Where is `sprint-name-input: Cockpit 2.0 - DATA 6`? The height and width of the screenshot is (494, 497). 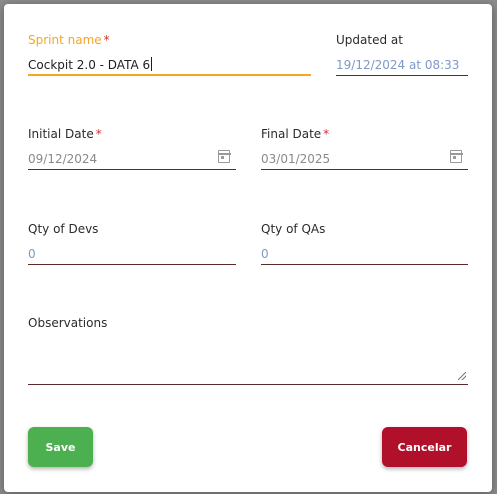
sprint-name-input: Cockpit 2.0 - DATA 6 is located at coordinates (169, 65).